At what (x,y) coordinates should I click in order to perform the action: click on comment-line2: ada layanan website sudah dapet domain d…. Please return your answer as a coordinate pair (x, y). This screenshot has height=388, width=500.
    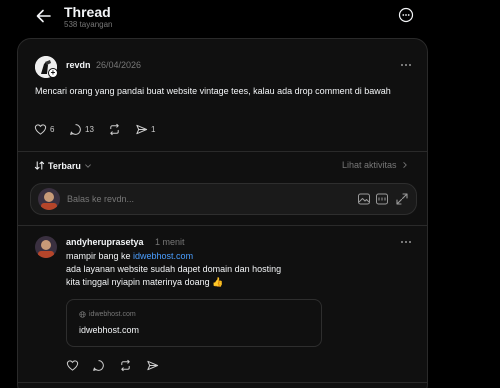
    Looking at the image, I should click on (174, 269).